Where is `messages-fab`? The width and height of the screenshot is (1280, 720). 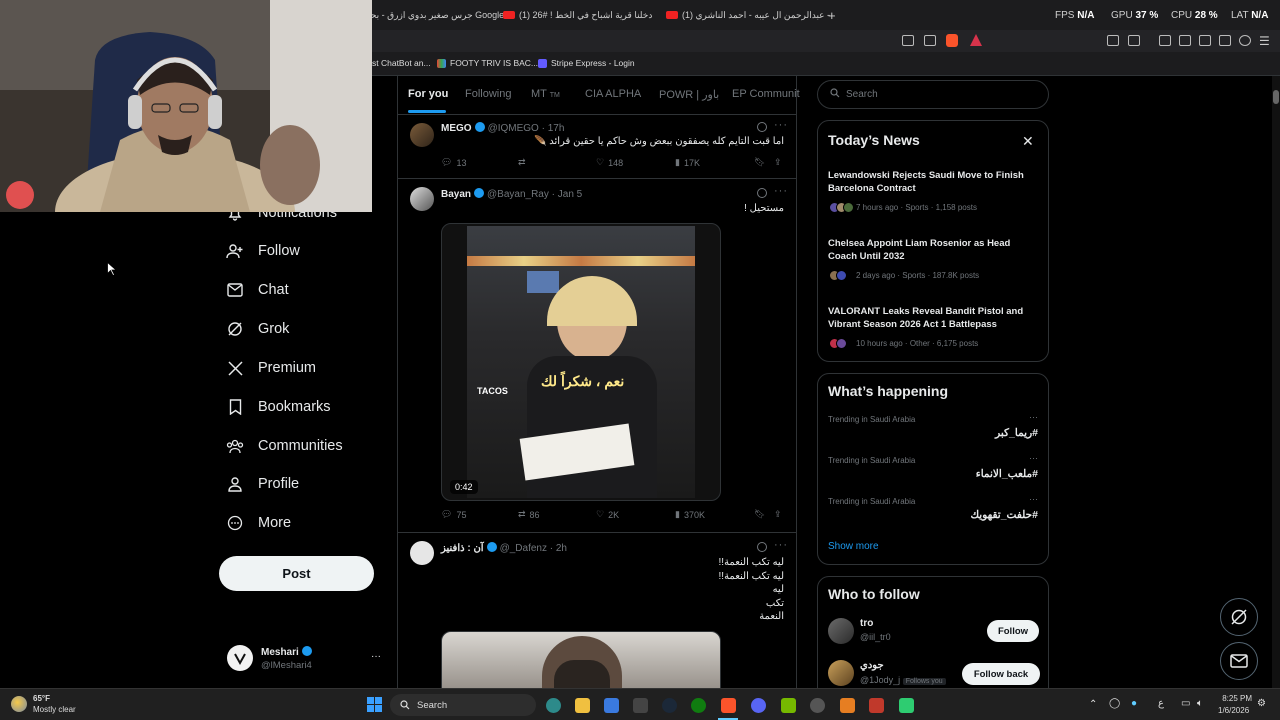 messages-fab is located at coordinates (1239, 661).